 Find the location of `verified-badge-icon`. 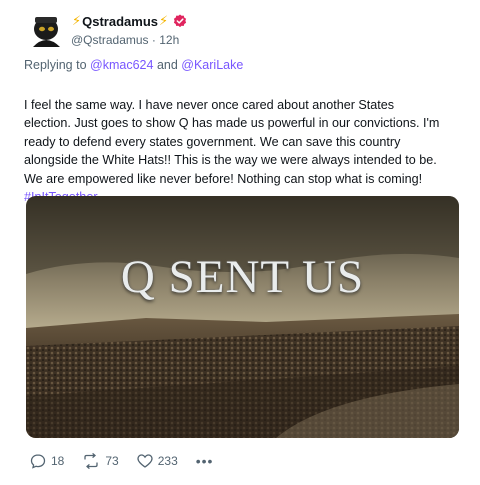

verified-badge-icon is located at coordinates (180, 21).